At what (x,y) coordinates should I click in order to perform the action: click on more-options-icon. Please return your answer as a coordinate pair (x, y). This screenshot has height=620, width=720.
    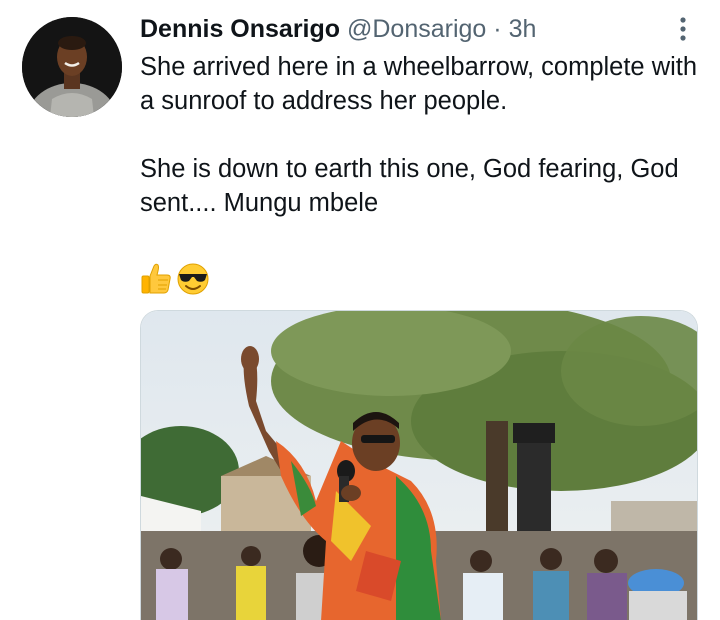
    Looking at the image, I should click on (683, 29).